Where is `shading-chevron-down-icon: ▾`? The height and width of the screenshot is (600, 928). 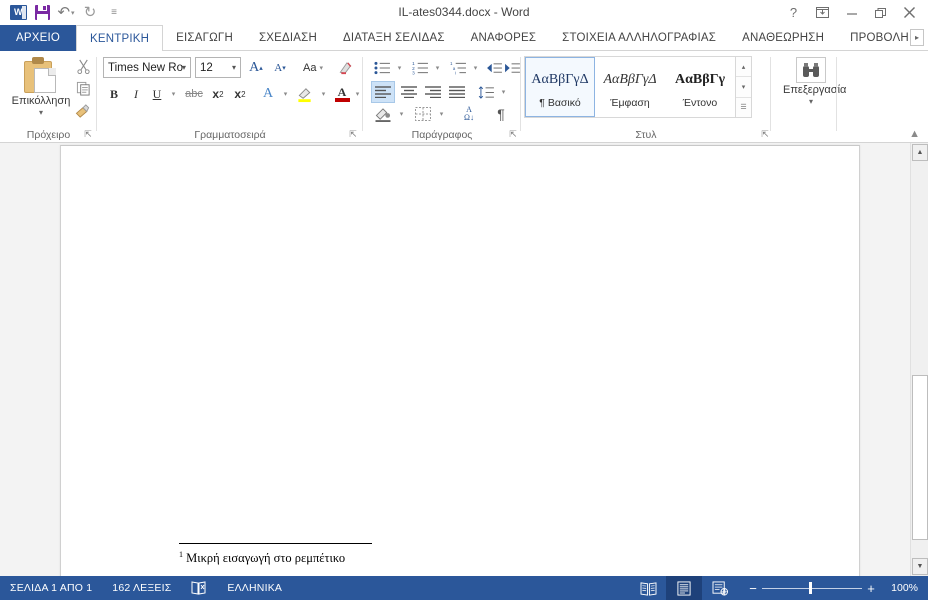 shading-chevron-down-icon: ▾ is located at coordinates (401, 114).